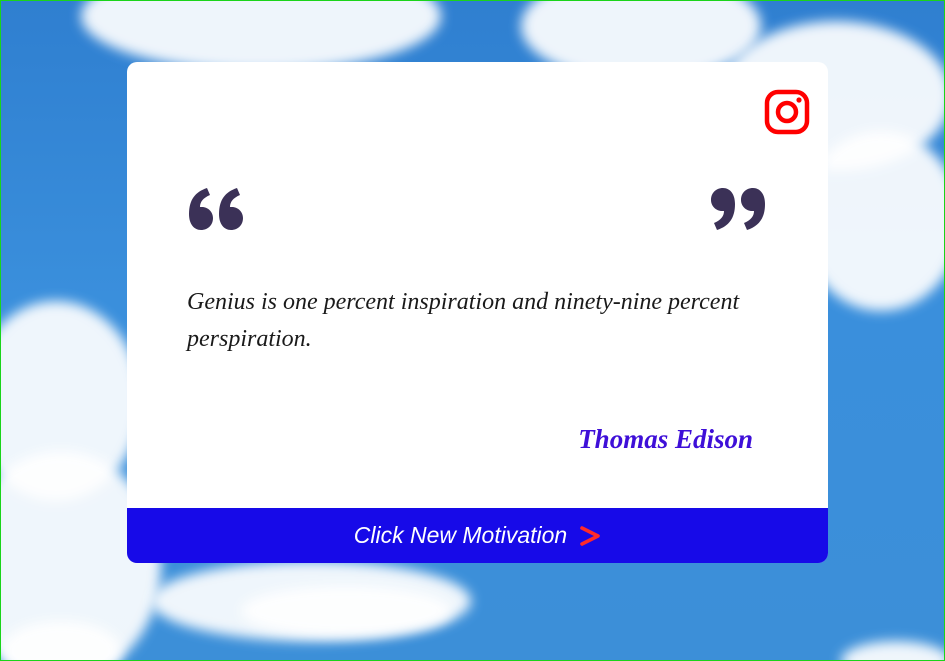 Image resolution: width=945 pixels, height=661 pixels. Describe the element at coordinates (460, 535) in the screenshot. I see `new-motivation-label: Click New Motivation` at that location.